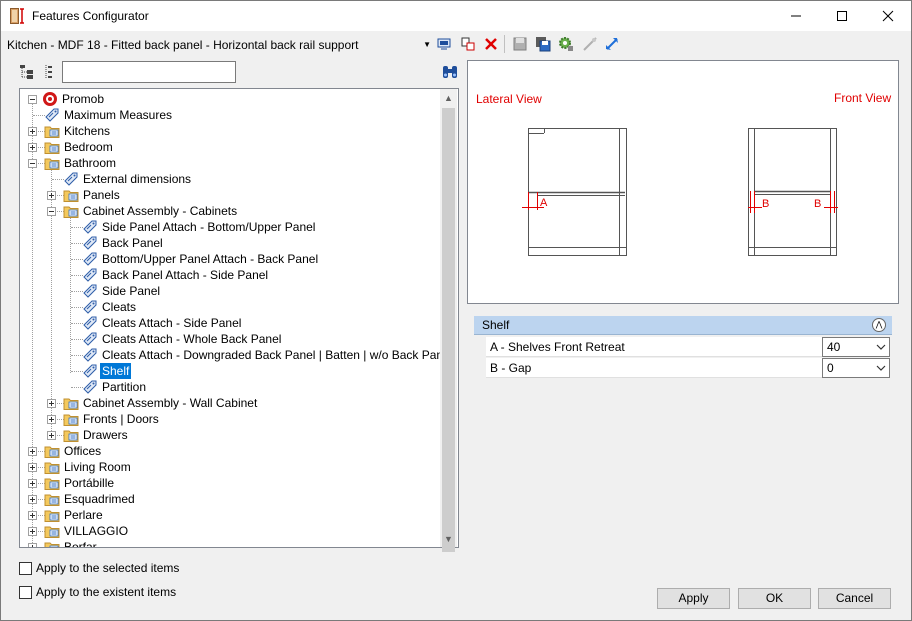  I want to click on link-button, so click(612, 44).